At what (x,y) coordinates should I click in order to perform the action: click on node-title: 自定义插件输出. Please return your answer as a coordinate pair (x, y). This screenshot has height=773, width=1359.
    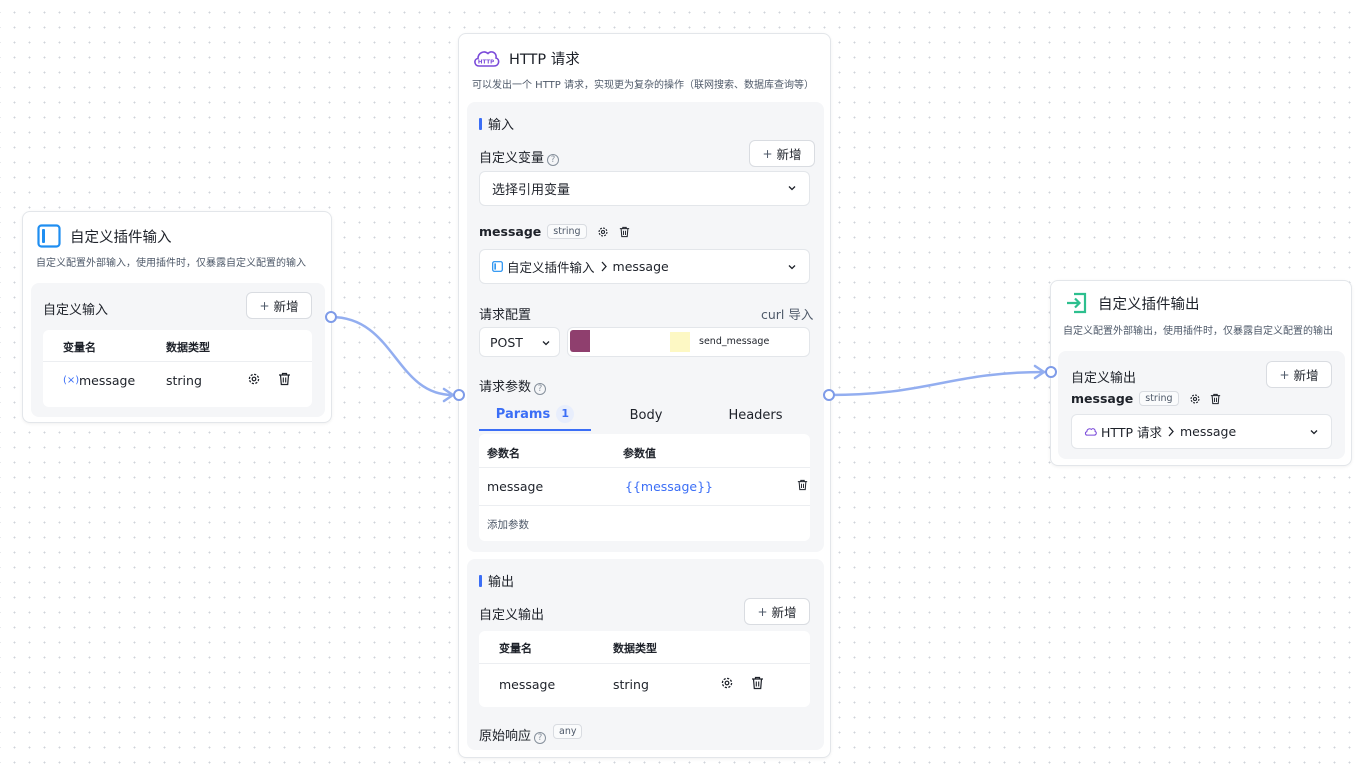
    Looking at the image, I should click on (1149, 304).